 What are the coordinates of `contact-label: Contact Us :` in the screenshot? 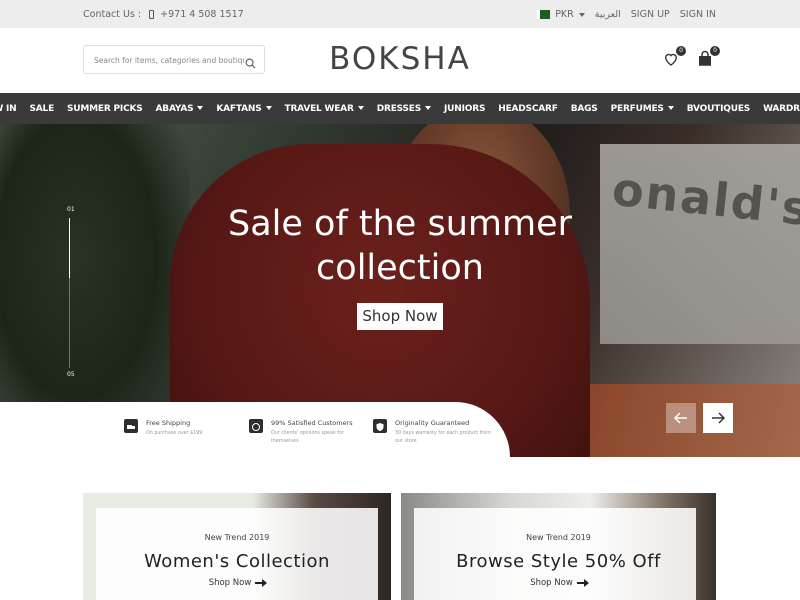 It's located at (112, 14).